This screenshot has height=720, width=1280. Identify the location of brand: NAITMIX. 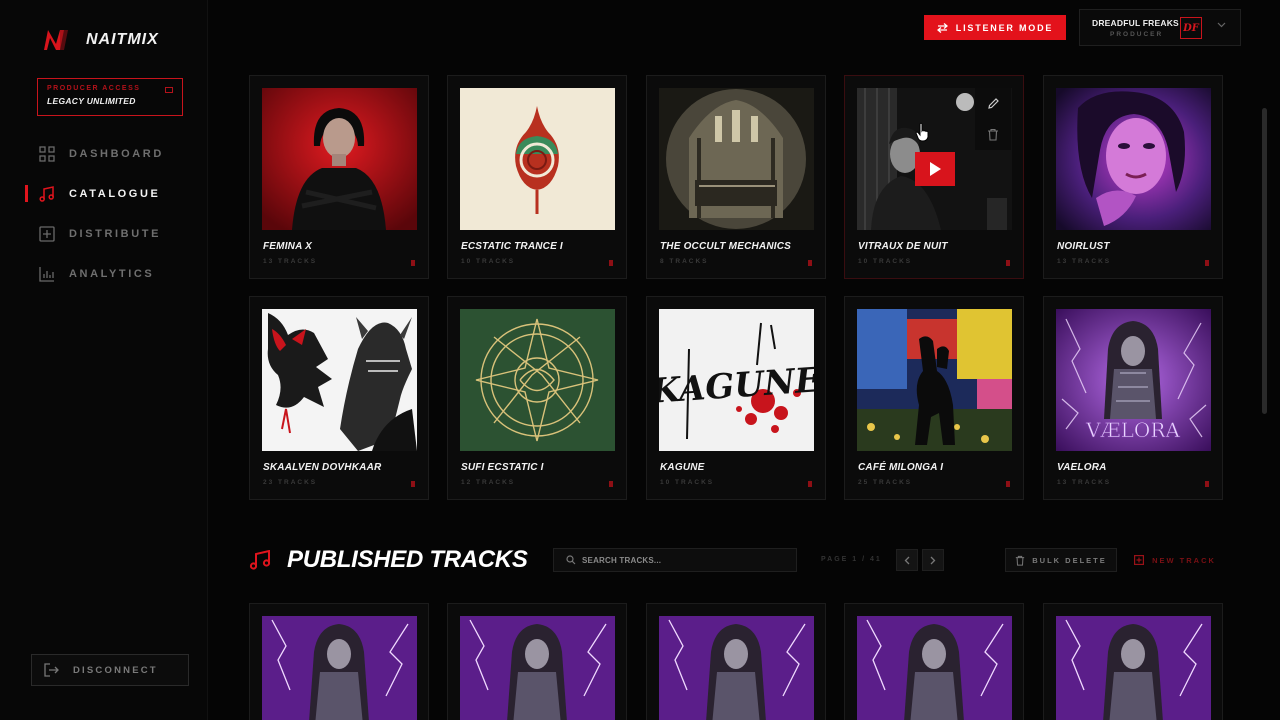
(100, 40).